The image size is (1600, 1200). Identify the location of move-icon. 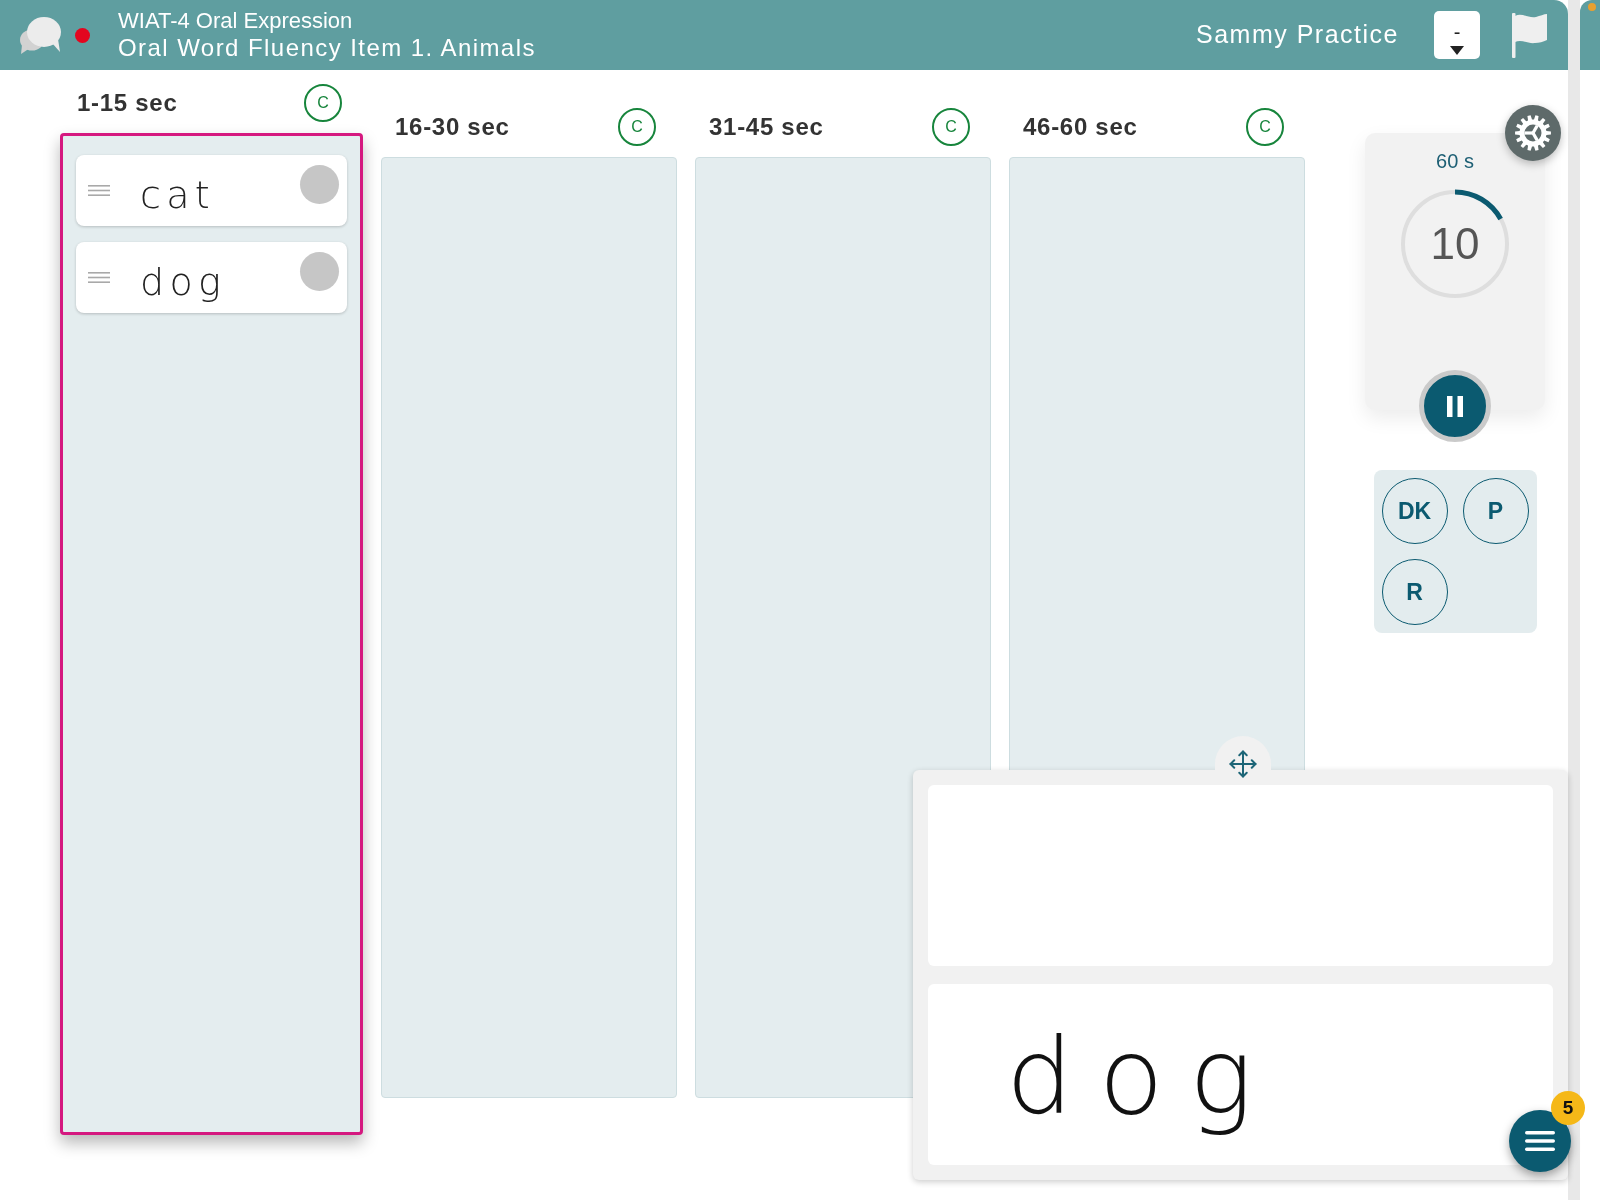
(1243, 764).